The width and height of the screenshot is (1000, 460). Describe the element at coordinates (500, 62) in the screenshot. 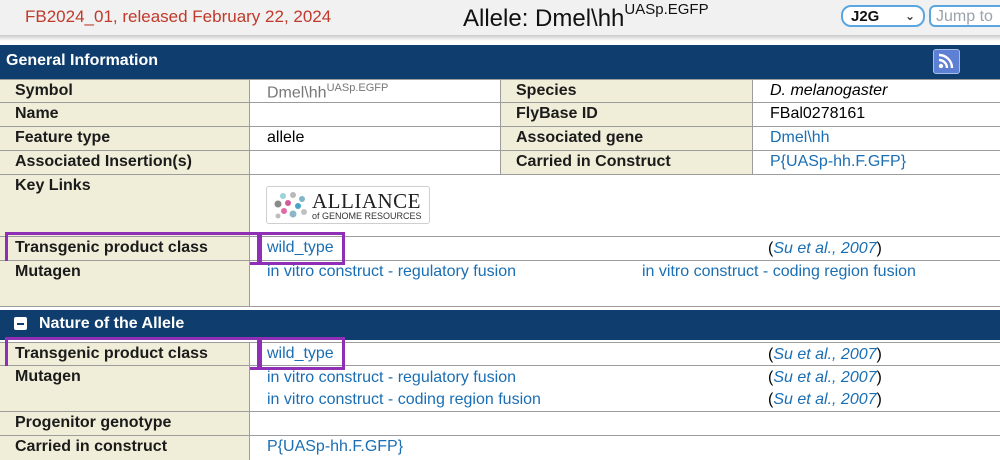

I see `general-information-header: General Information` at that location.